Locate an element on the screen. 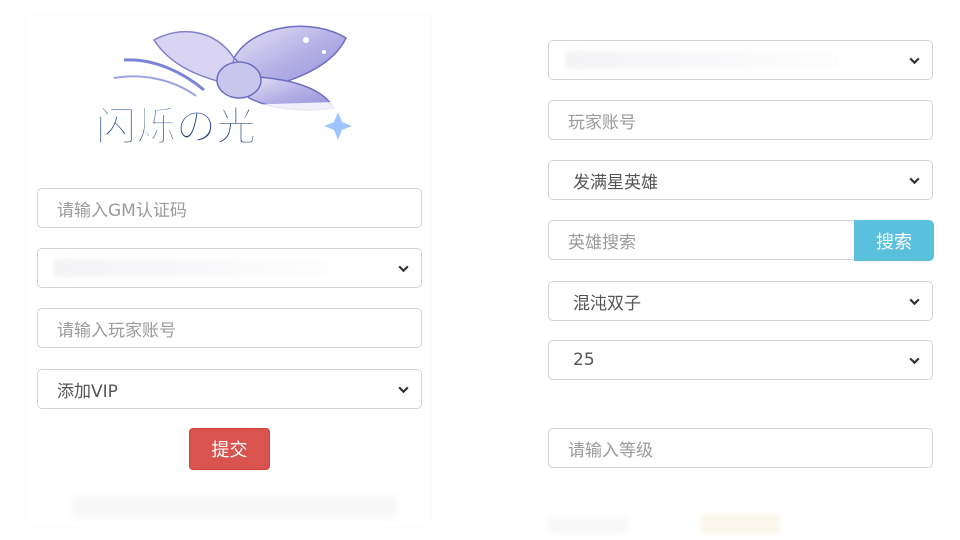 This screenshot has height=540, width=960. send-type-select: 发满星英雄 is located at coordinates (740, 180).